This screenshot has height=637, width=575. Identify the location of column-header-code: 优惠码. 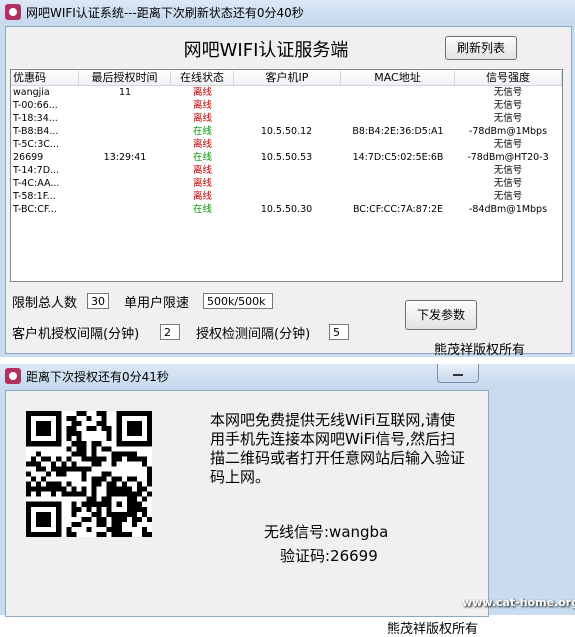
(45, 78).